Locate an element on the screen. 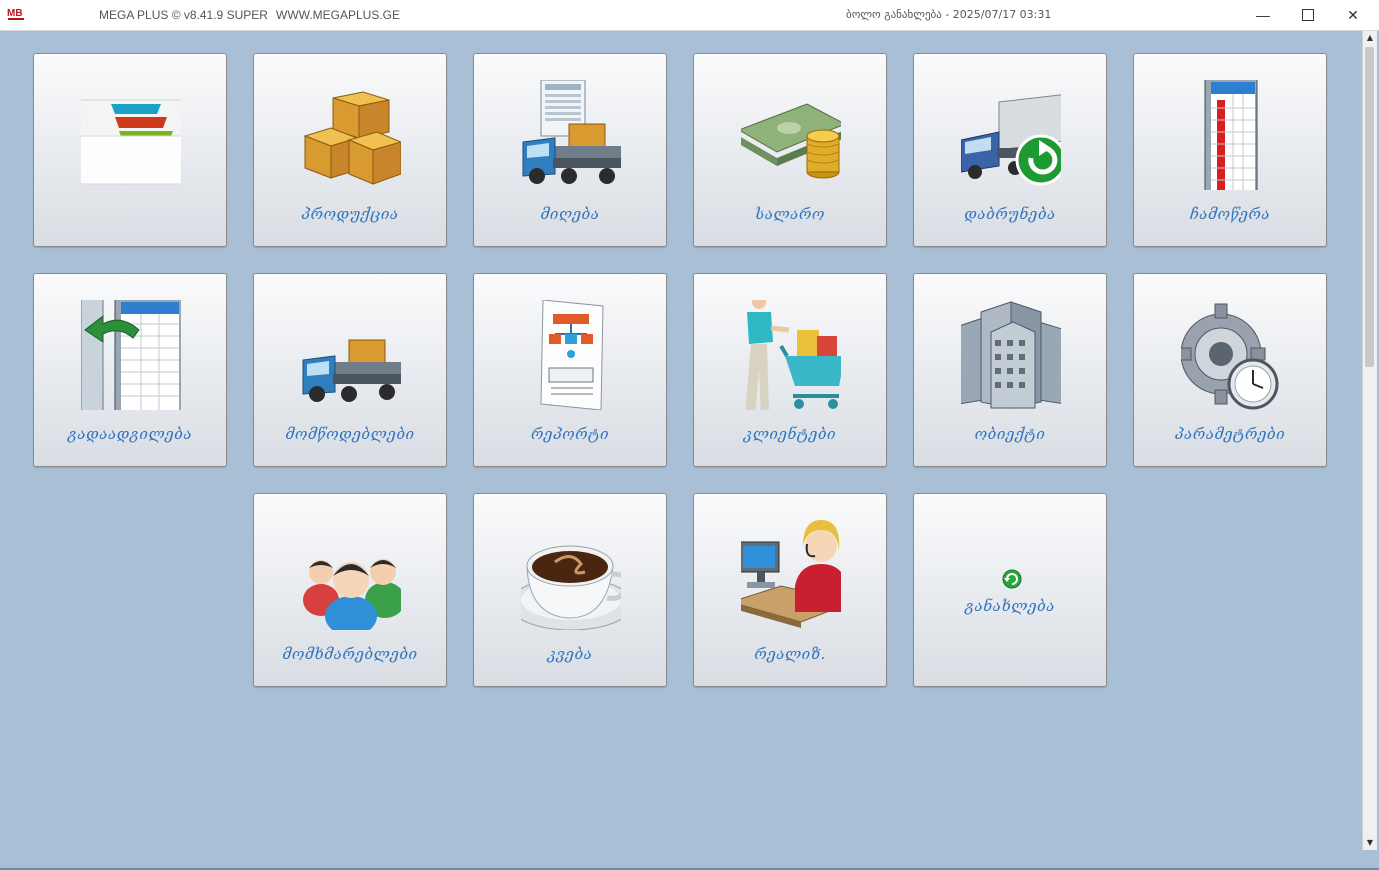 The width and height of the screenshot is (1379, 870). money-icon is located at coordinates (791, 141).